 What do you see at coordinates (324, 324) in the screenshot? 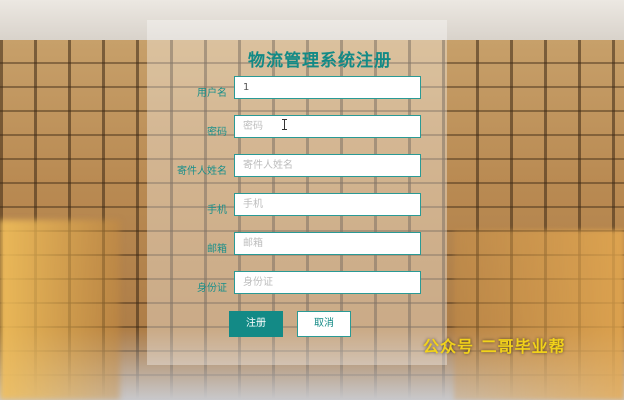
I see `cancel-button: 取消` at bounding box center [324, 324].